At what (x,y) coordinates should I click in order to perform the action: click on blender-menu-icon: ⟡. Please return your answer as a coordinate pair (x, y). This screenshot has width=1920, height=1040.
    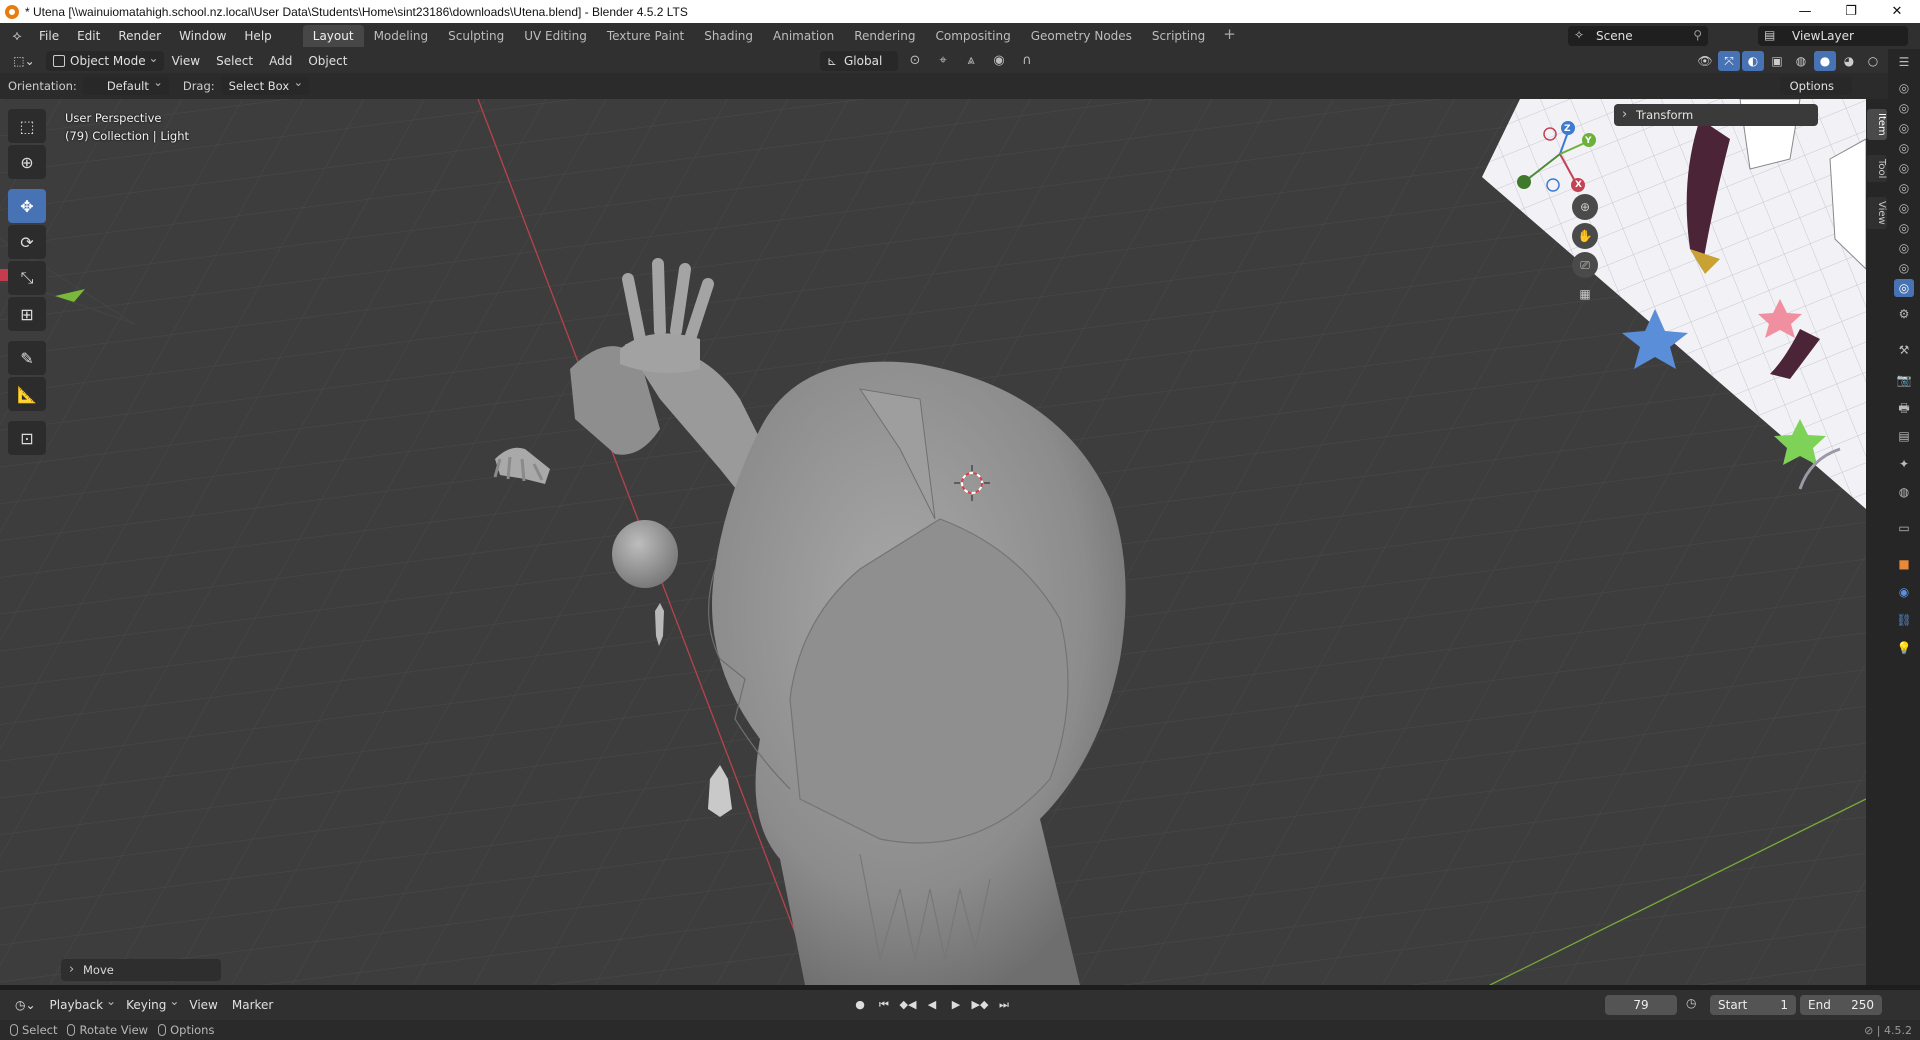
    Looking at the image, I should click on (17, 36).